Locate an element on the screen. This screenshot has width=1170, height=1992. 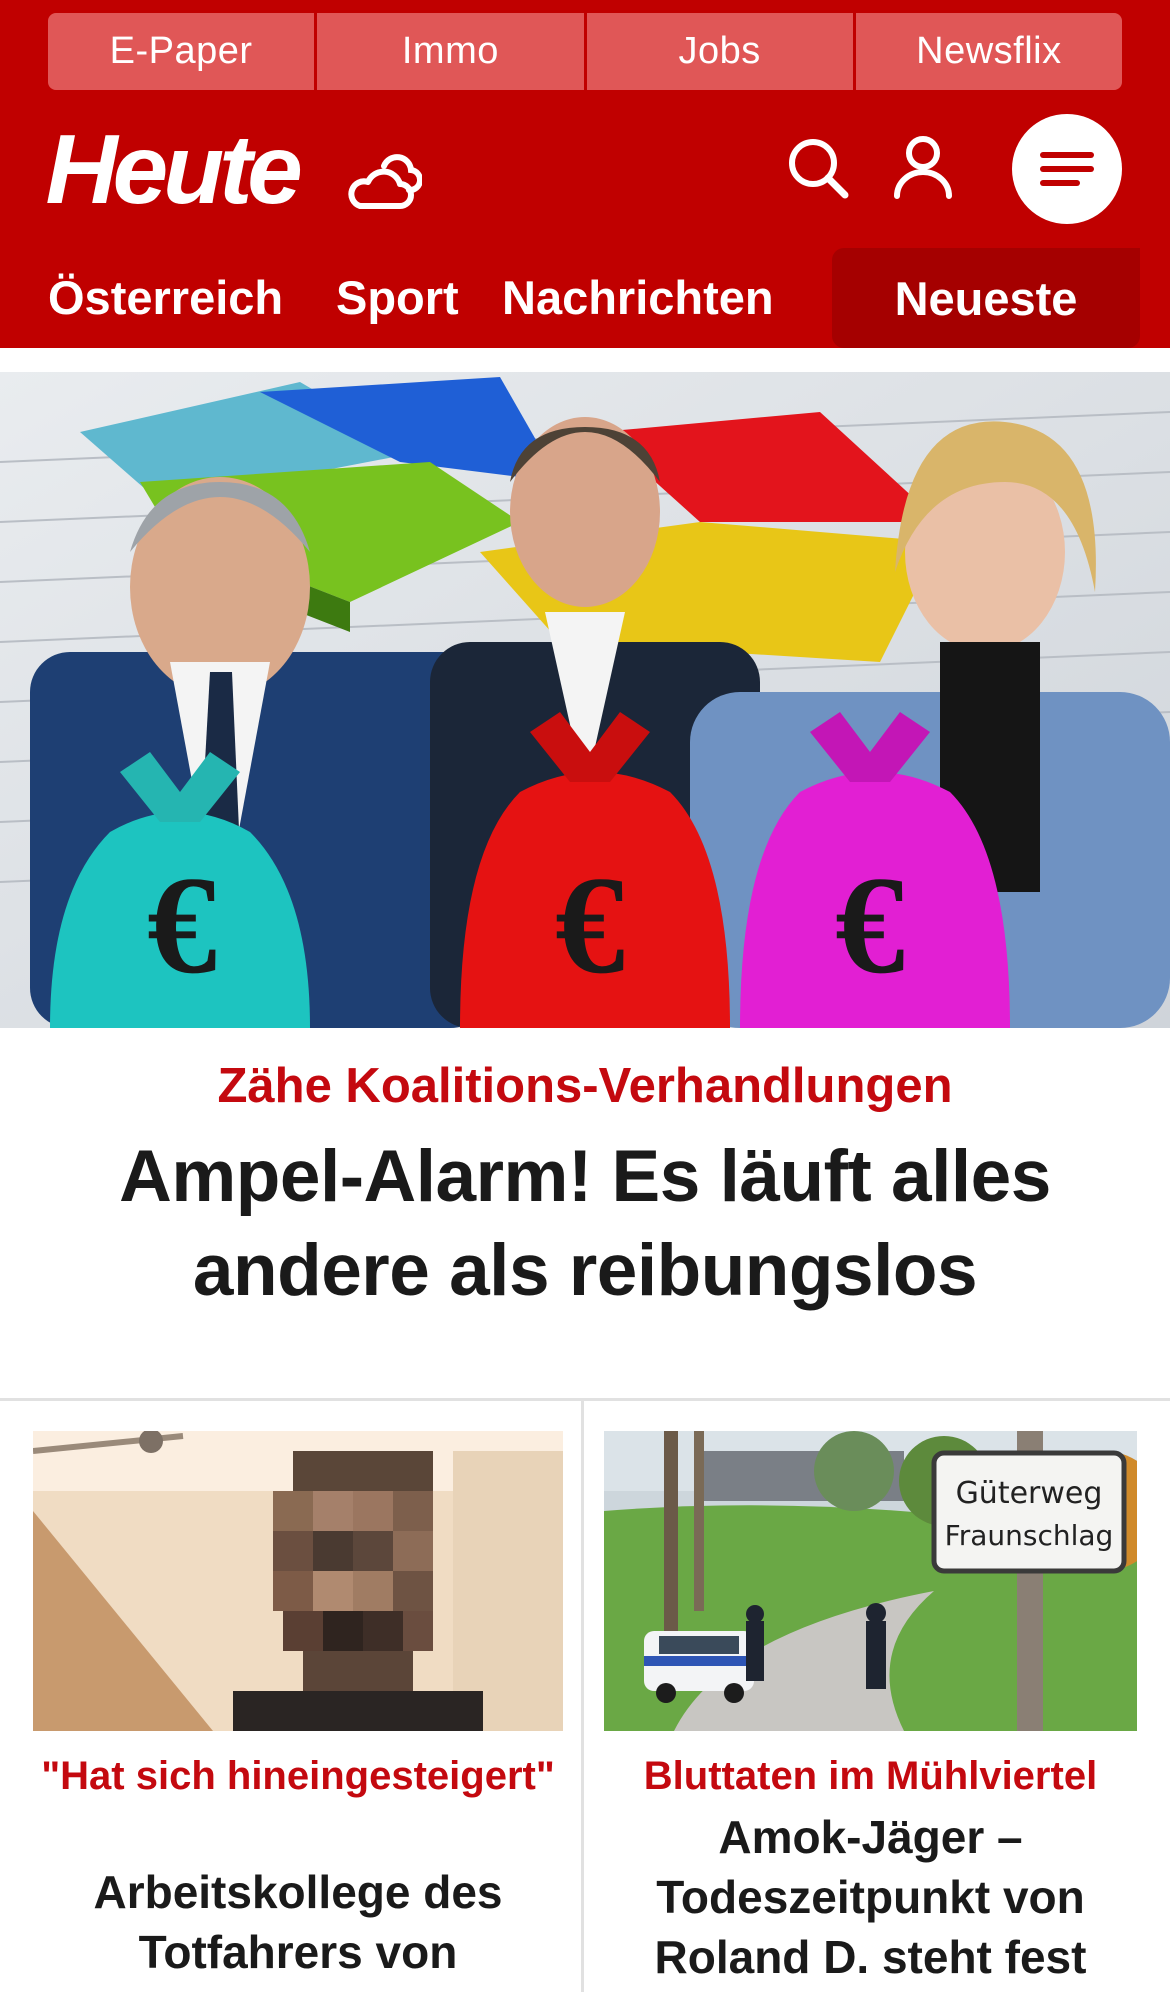
teaser-image-right: Güterweg Fraunschlag is located at coordinates (870, 1581).